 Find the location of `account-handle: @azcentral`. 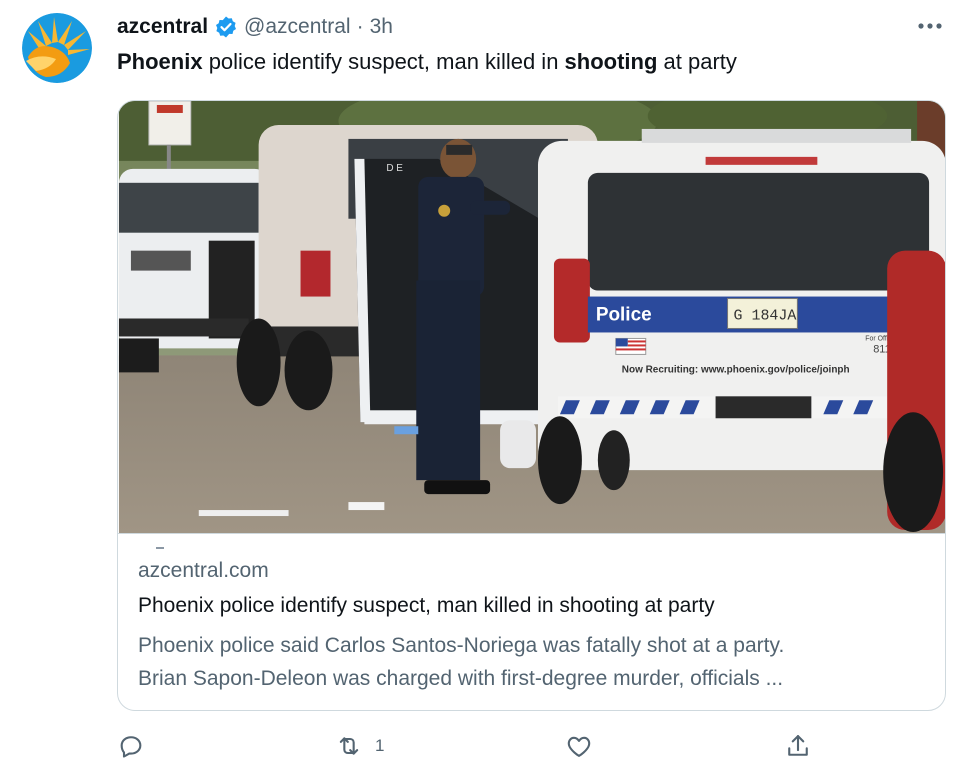

account-handle: @azcentral is located at coordinates (297, 27).